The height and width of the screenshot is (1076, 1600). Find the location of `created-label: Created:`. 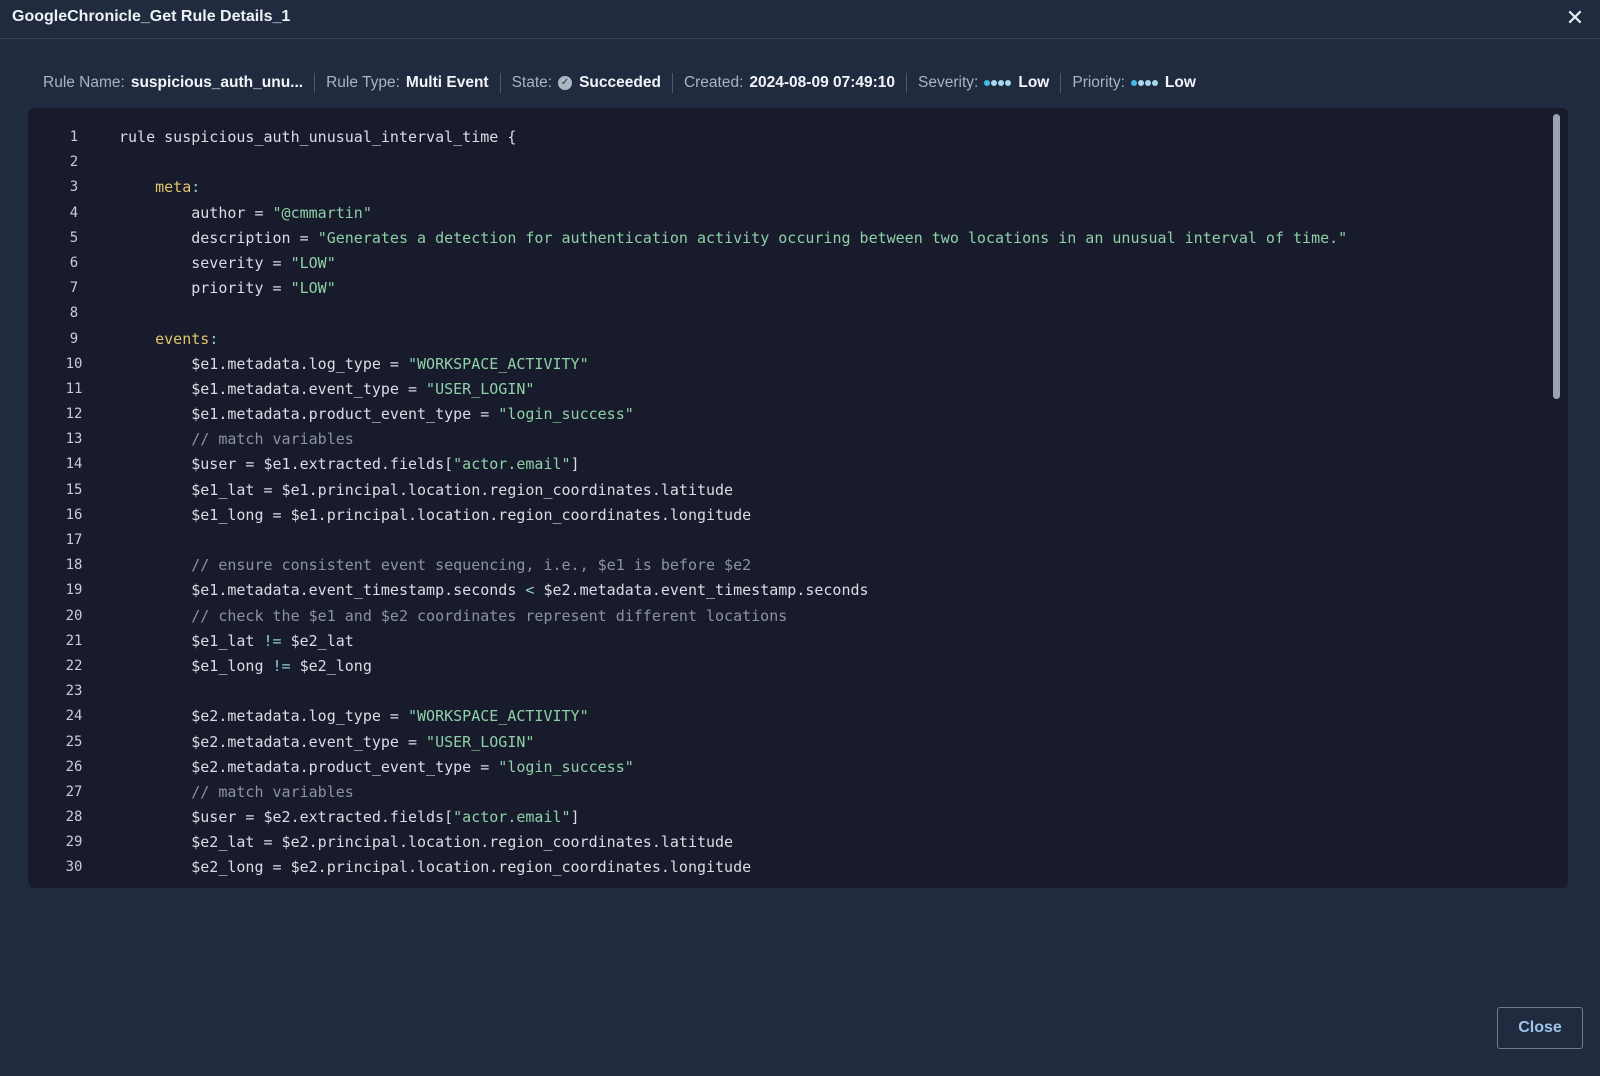

created-label: Created: is located at coordinates (713, 82).